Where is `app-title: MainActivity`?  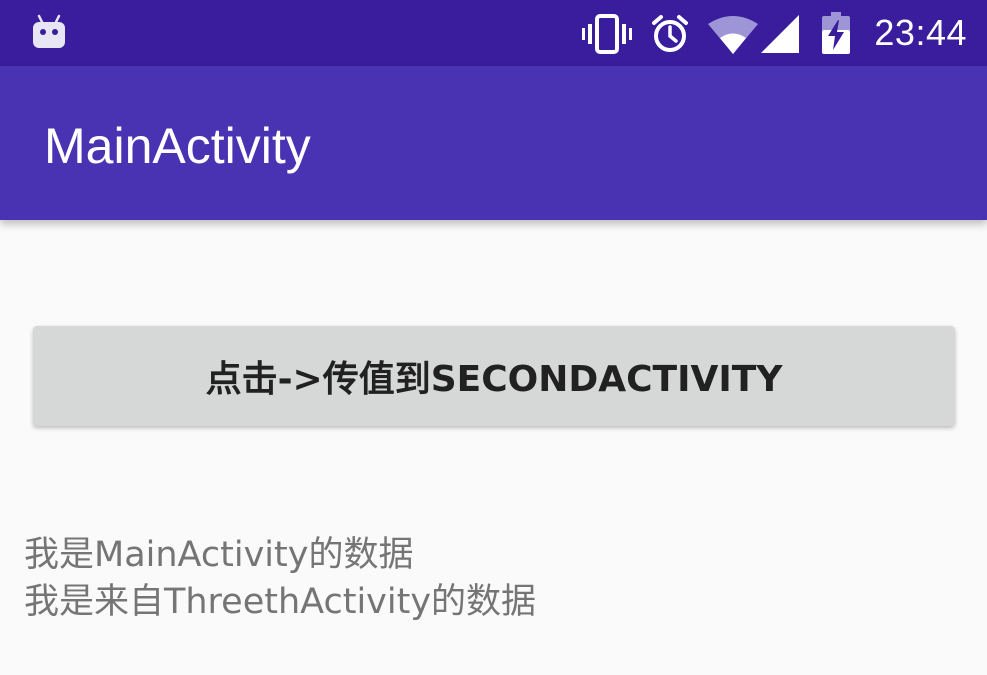
app-title: MainActivity is located at coordinates (177, 146).